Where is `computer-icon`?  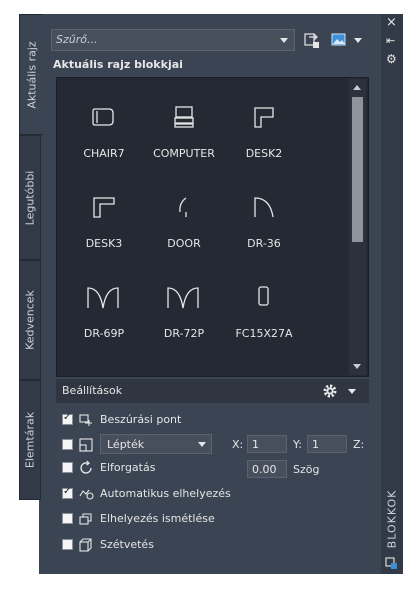 computer-icon is located at coordinates (184, 117).